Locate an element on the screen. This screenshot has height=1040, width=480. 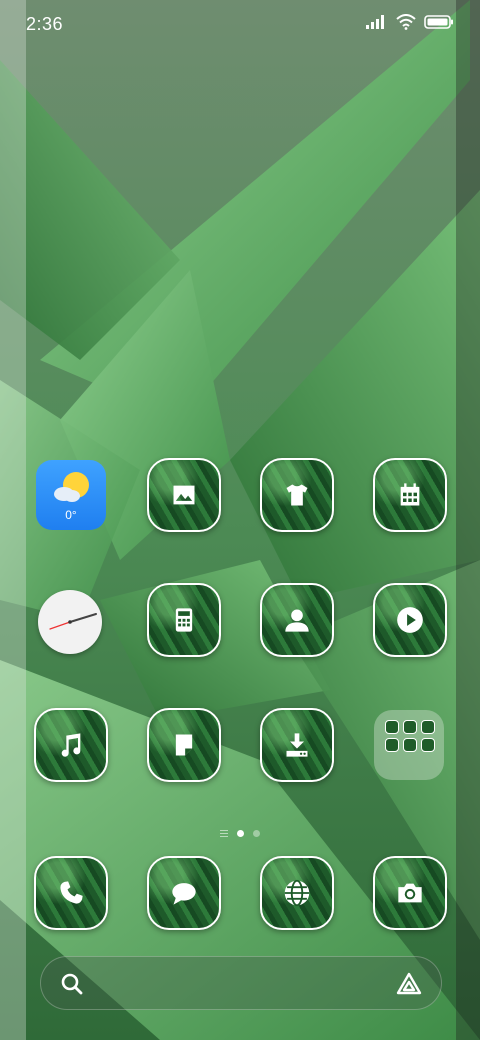
page-dot-active is located at coordinates (240, 833).